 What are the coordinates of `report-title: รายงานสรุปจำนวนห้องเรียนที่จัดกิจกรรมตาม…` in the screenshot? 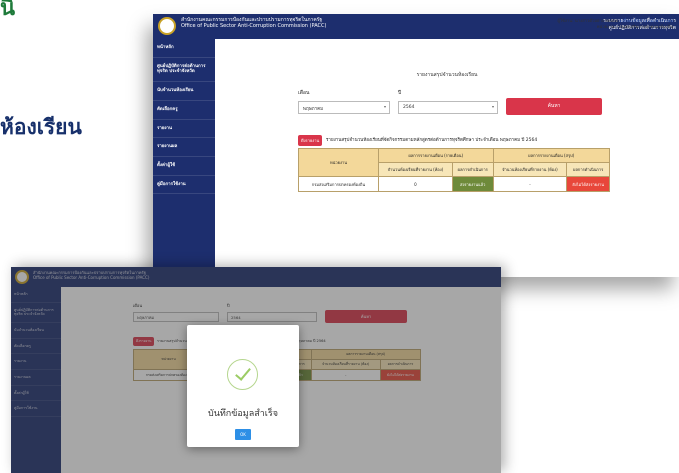 It's located at (432, 140).